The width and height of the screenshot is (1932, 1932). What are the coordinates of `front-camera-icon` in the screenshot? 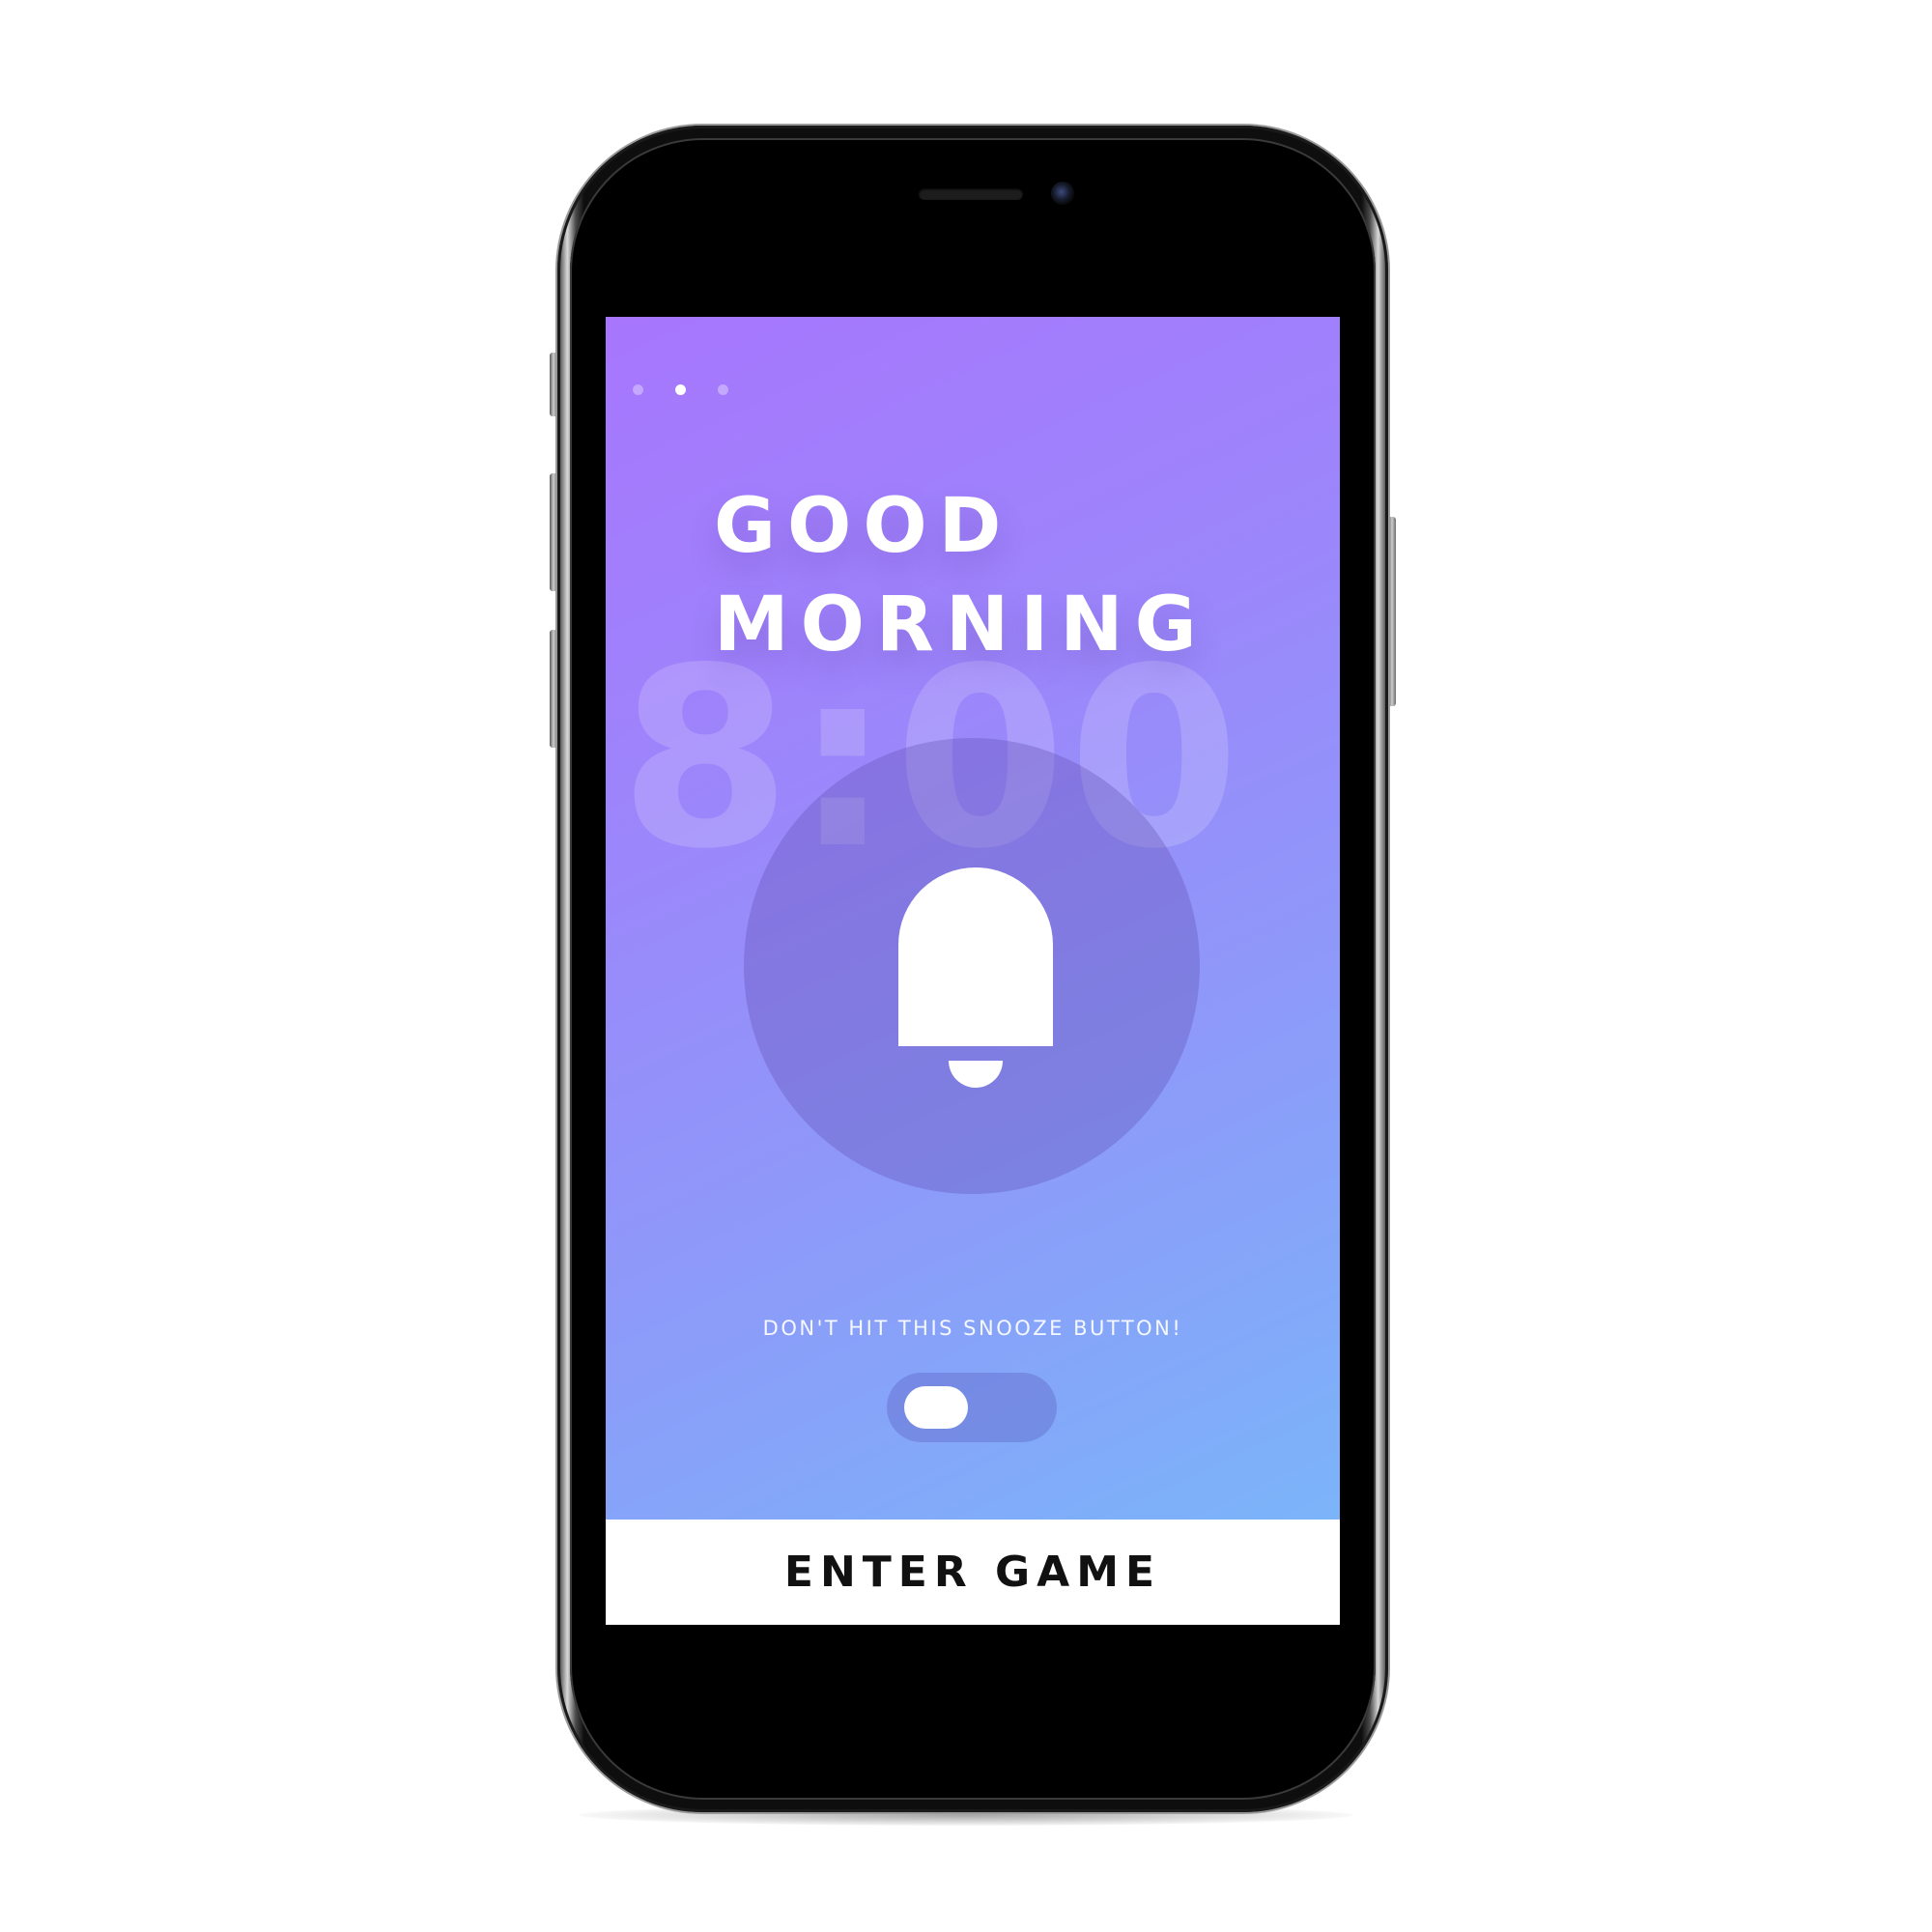 It's located at (1062, 193).